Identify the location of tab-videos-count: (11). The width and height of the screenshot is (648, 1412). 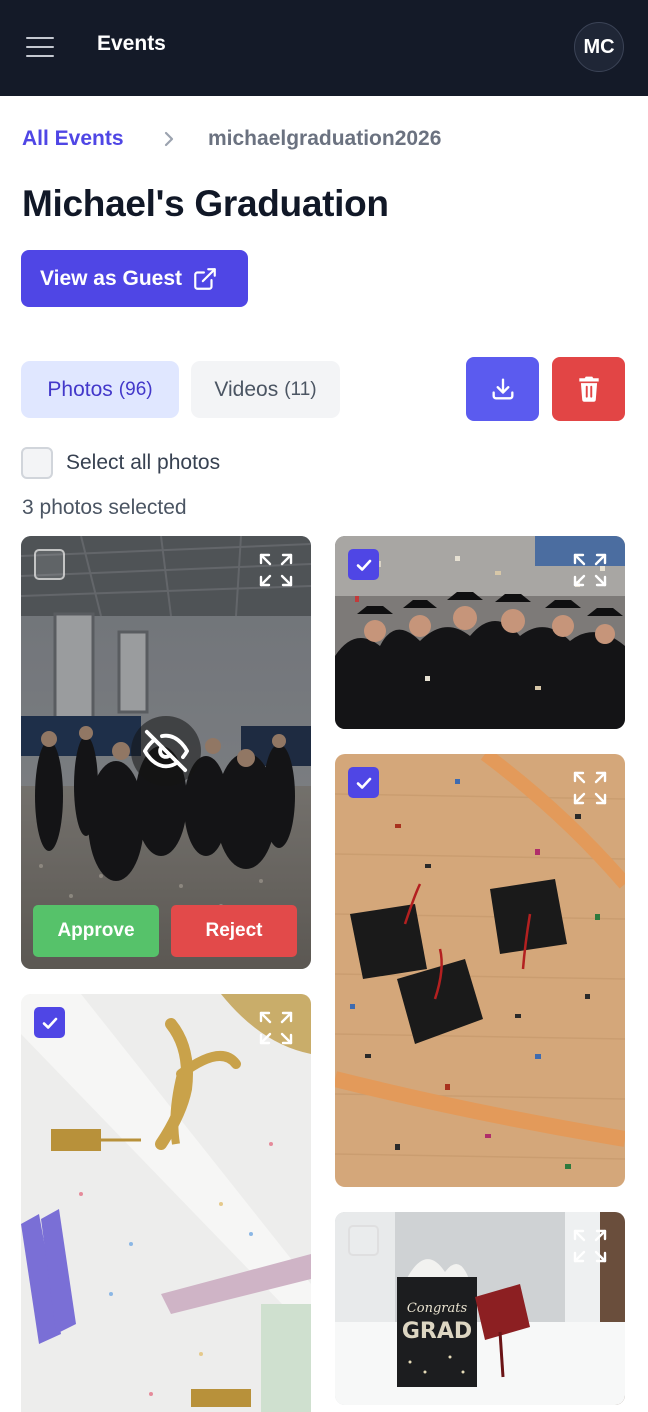
(300, 389).